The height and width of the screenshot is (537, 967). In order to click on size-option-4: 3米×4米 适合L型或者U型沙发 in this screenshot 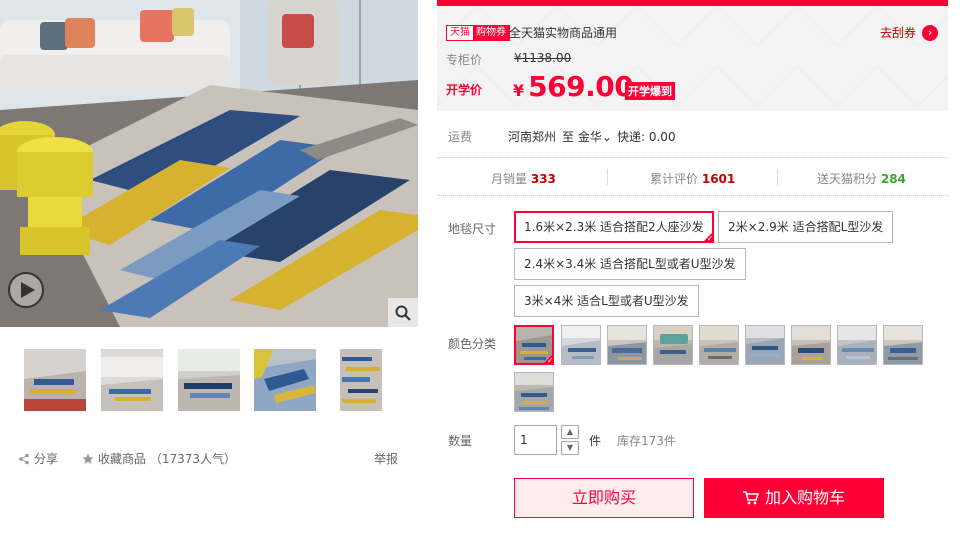, I will do `click(606, 301)`.